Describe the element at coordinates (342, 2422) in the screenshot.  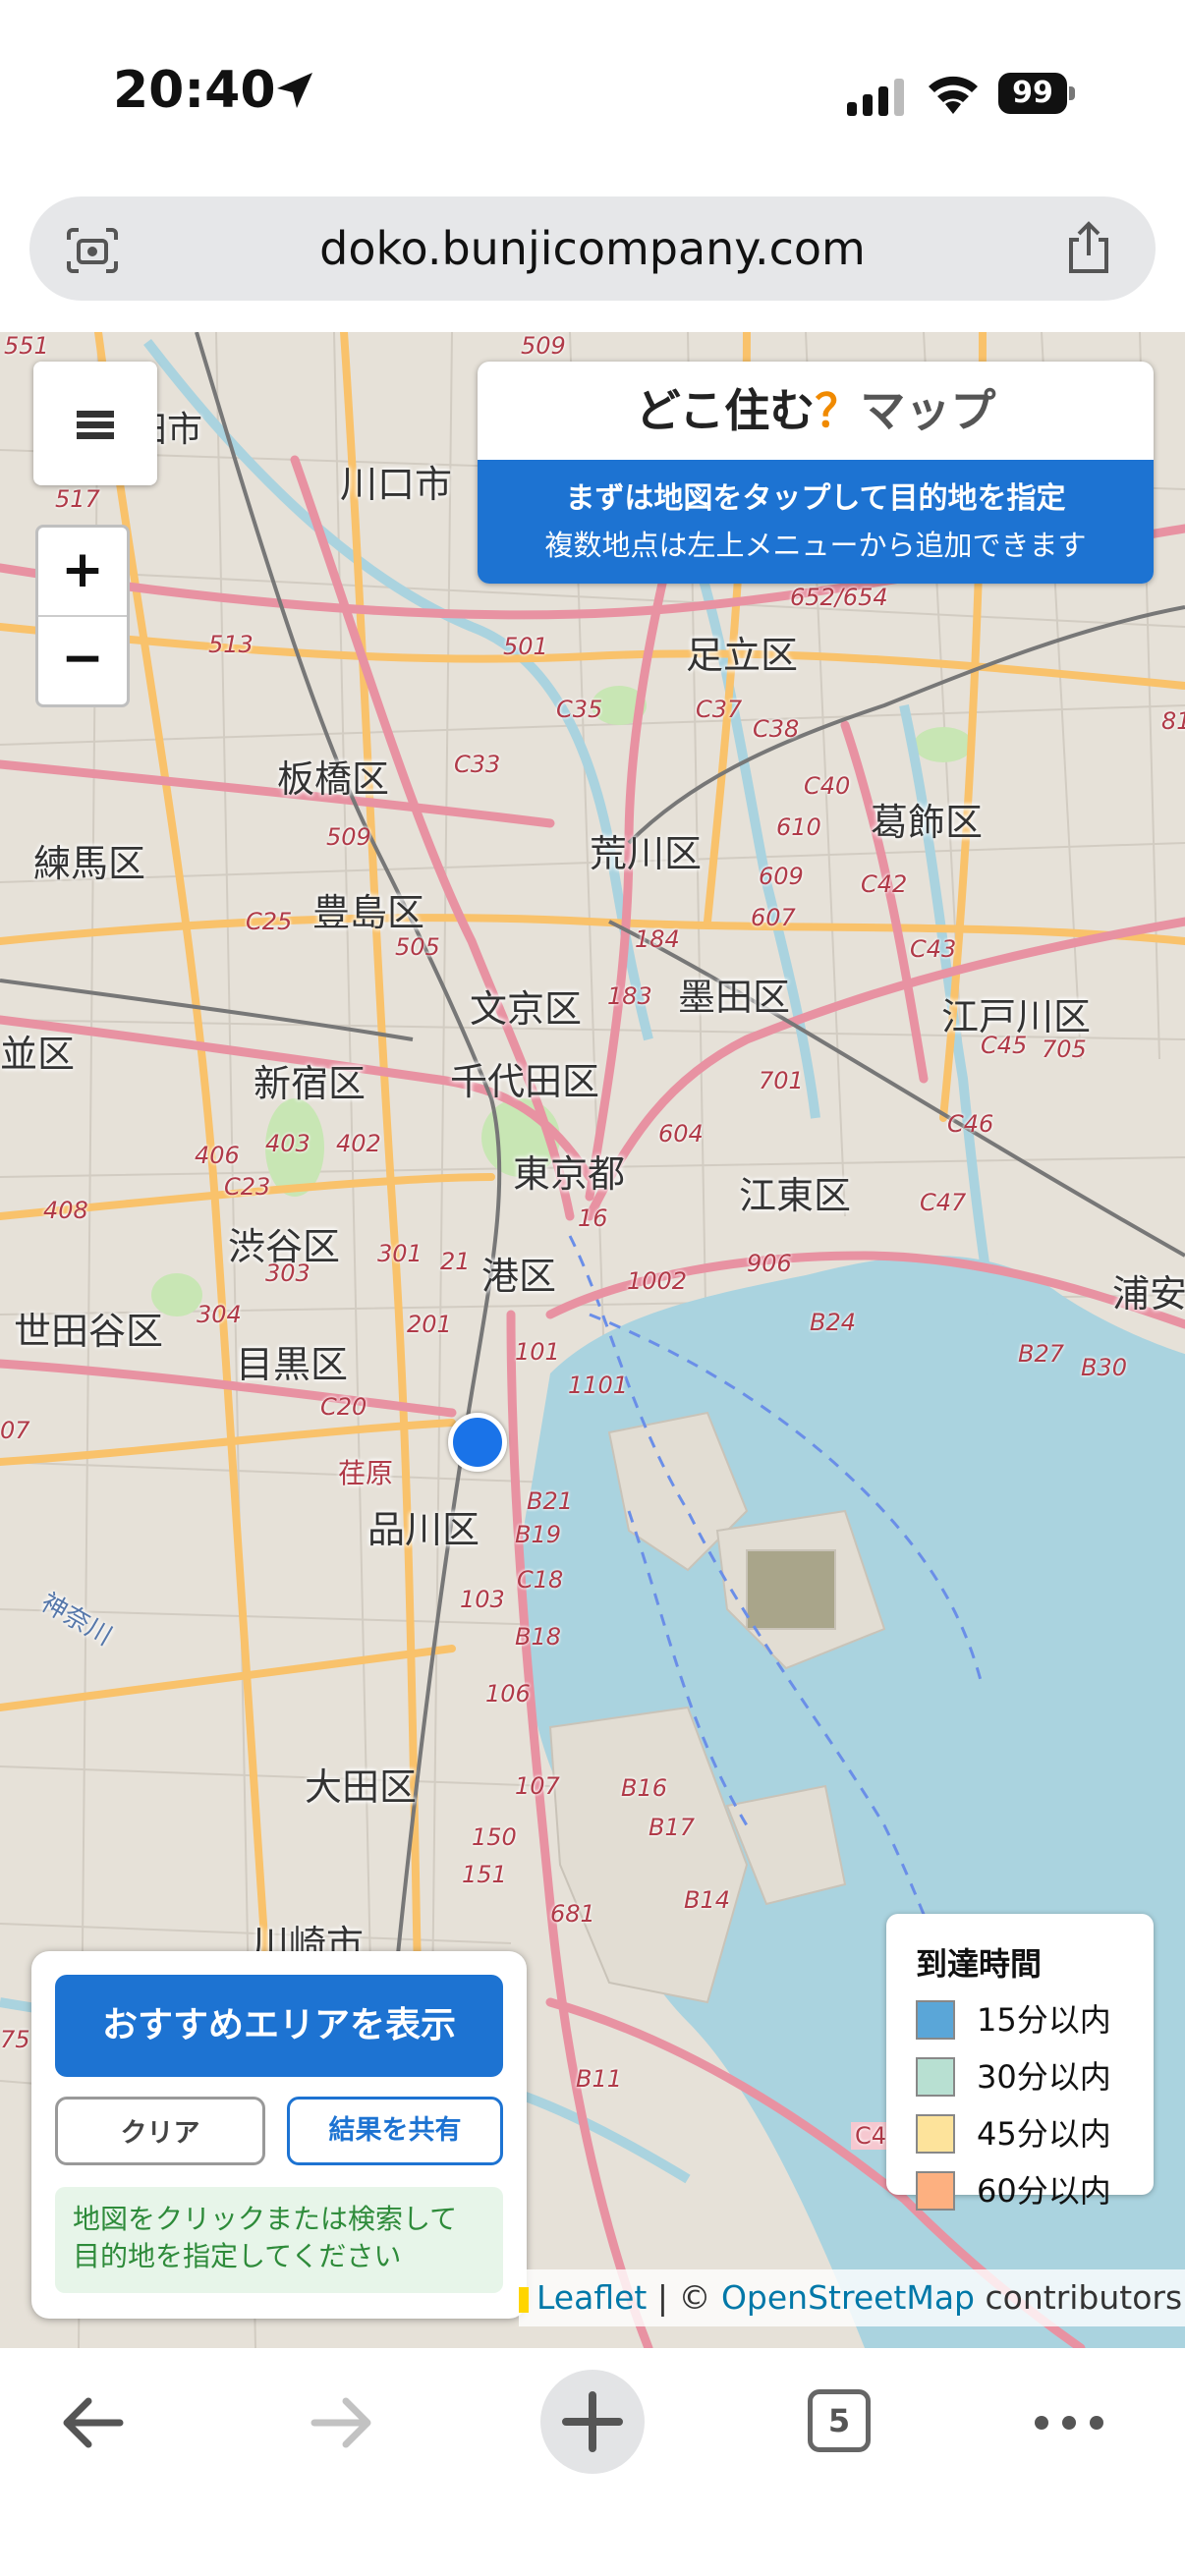
I see `forward-arrow-icon` at that location.